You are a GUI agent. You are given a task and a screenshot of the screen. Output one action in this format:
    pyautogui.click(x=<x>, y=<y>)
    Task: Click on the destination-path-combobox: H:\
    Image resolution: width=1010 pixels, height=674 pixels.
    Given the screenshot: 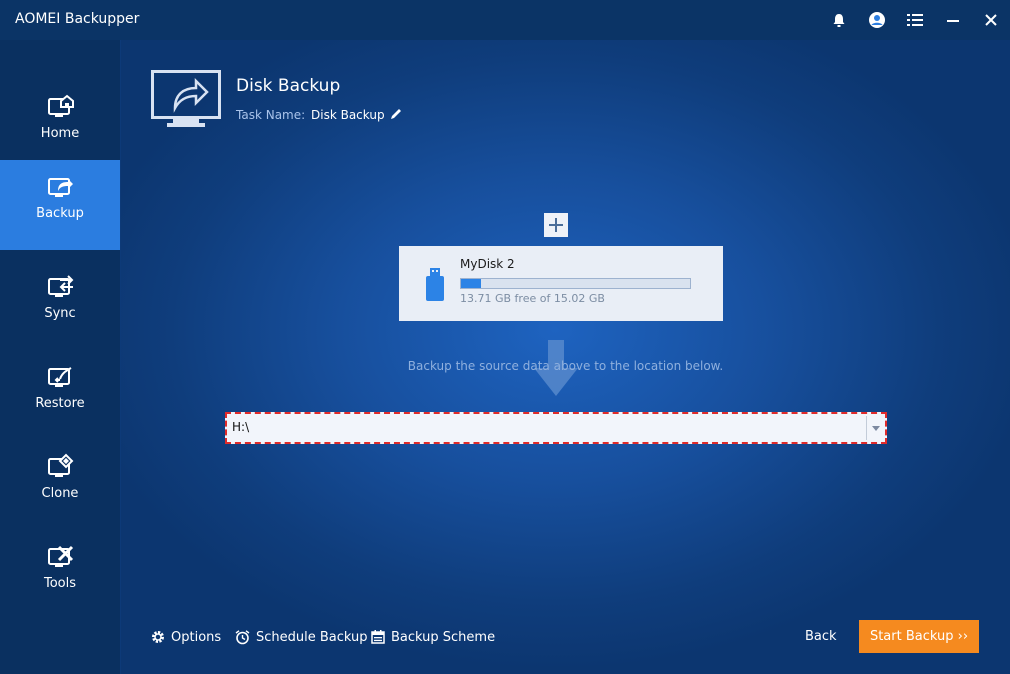 What is the action you would take?
    pyautogui.click(x=556, y=428)
    